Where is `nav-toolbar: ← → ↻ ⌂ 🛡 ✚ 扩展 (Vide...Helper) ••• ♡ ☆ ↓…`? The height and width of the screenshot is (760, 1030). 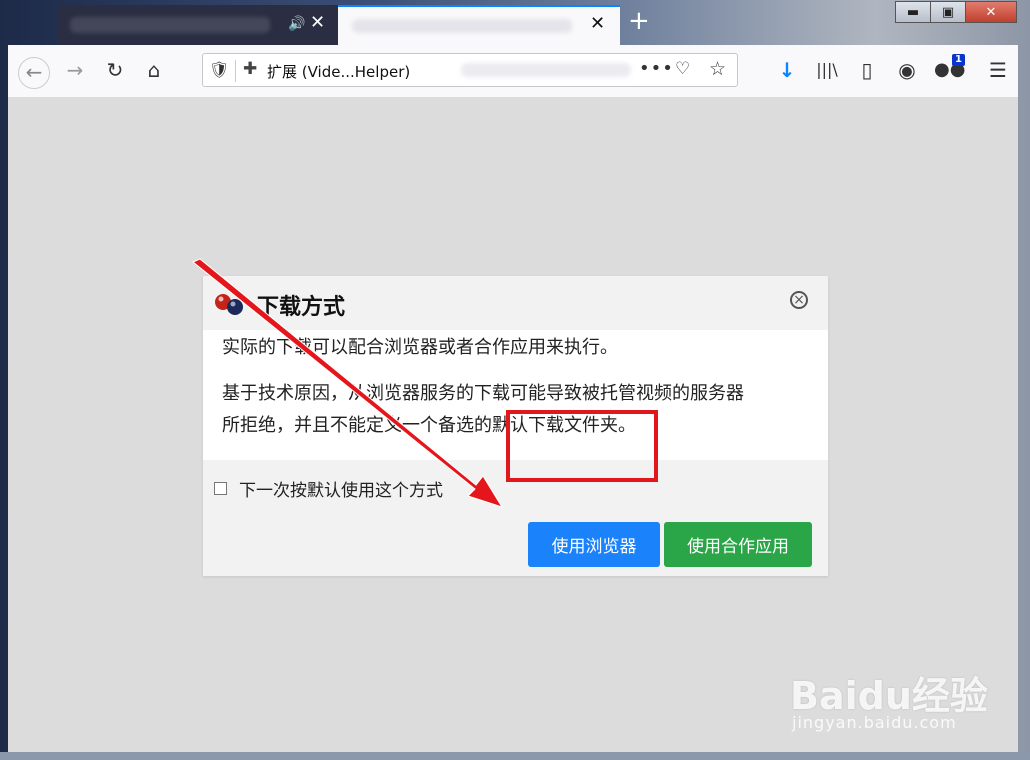 nav-toolbar: ← → ↻ ⌂ 🛡 ✚ 扩展 (Vide...Helper) ••• ♡ ☆ ↓… is located at coordinates (513, 71).